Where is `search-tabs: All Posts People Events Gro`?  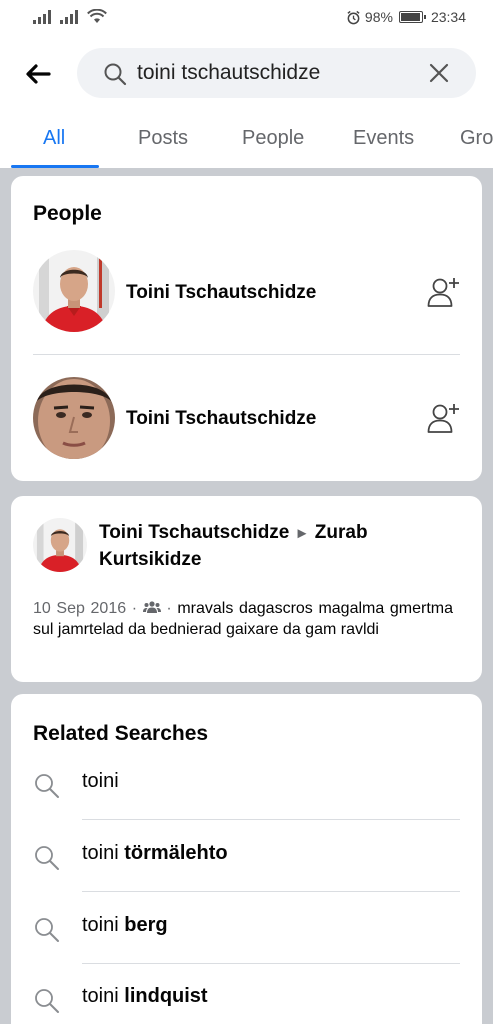
search-tabs: All Posts People Events Gro is located at coordinates (246, 143).